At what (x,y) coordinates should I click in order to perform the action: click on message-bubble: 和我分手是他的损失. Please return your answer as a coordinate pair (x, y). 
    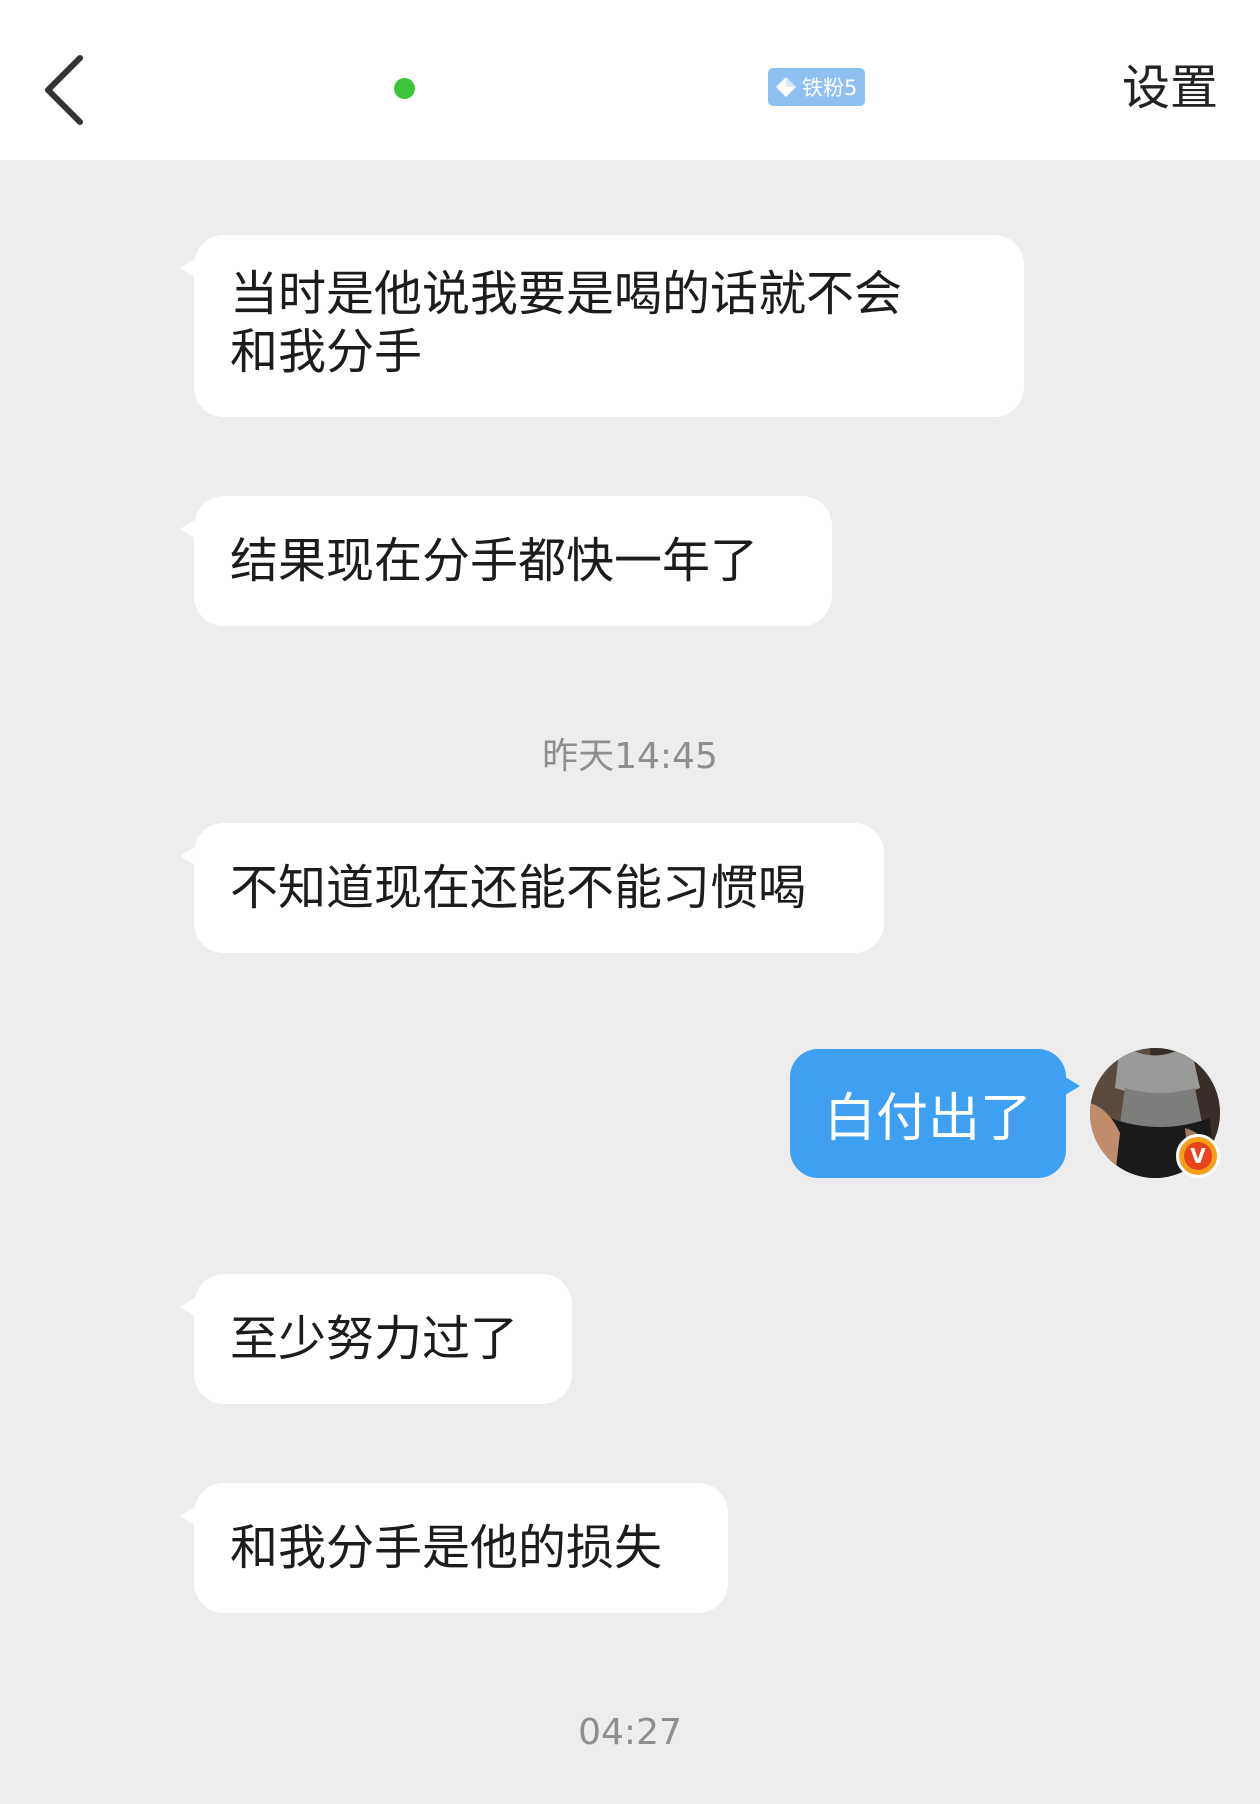
    Looking at the image, I should click on (454, 1548).